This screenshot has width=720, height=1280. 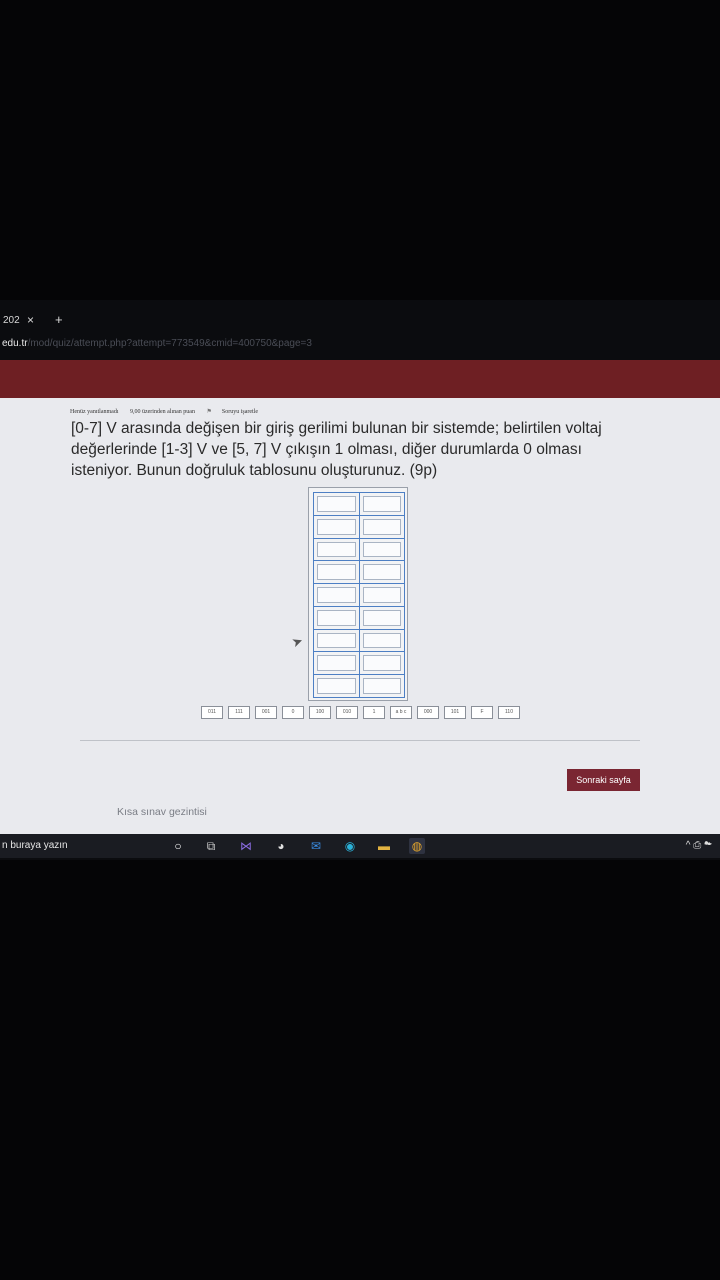 What do you see at coordinates (30, 320) in the screenshot?
I see `close-tab-icon: ×` at bounding box center [30, 320].